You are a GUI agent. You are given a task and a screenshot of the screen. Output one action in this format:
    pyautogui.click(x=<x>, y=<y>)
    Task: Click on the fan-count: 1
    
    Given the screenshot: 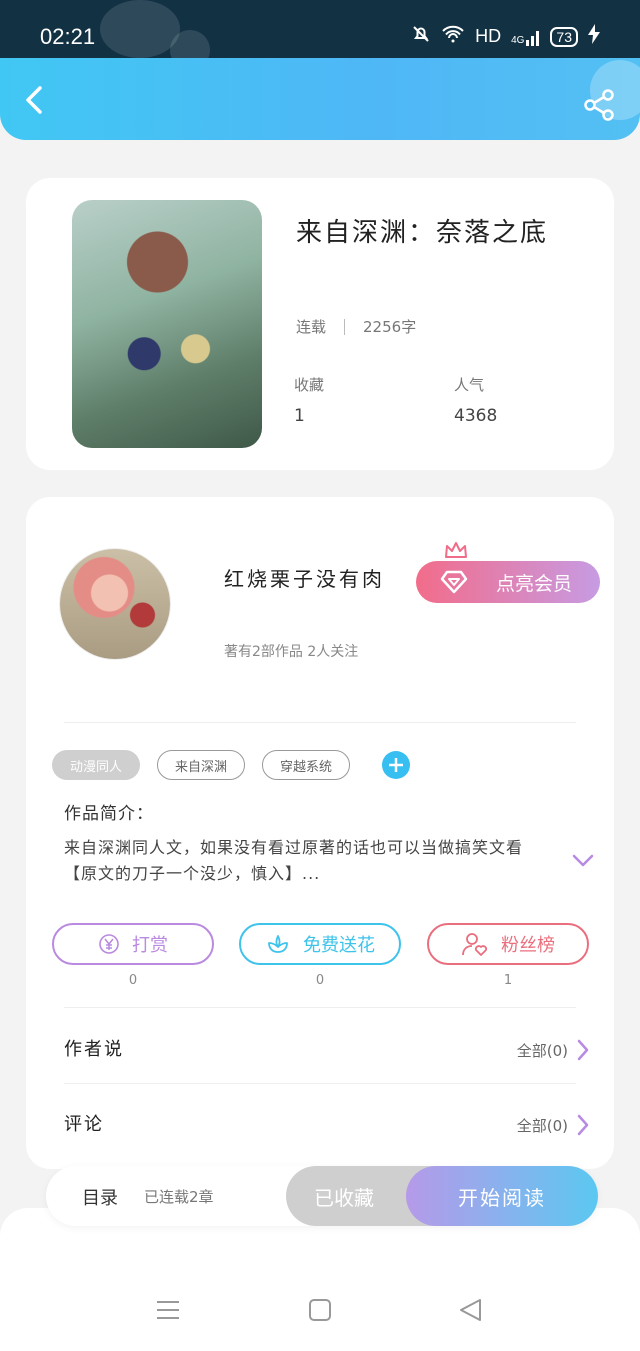 What is the action you would take?
    pyautogui.click(x=508, y=980)
    